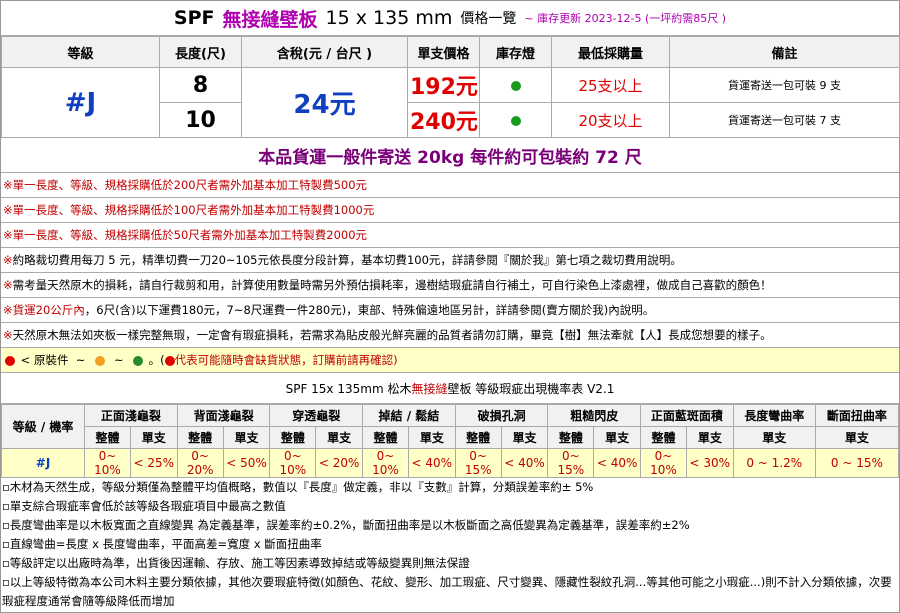 The image size is (900, 613). What do you see at coordinates (324, 52) in the screenshot?
I see `header-price-per-ft: 含稅(元 / 台尺 )` at bounding box center [324, 52].